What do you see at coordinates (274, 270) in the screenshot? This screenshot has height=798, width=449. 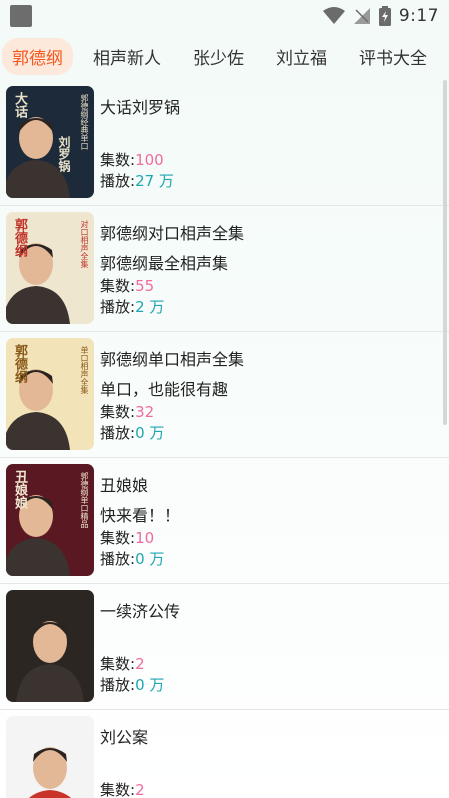 I see `album-info: 郭德纲对口相声全集 郭德纲最全相声集 集数:55 播放:2 万` at bounding box center [274, 270].